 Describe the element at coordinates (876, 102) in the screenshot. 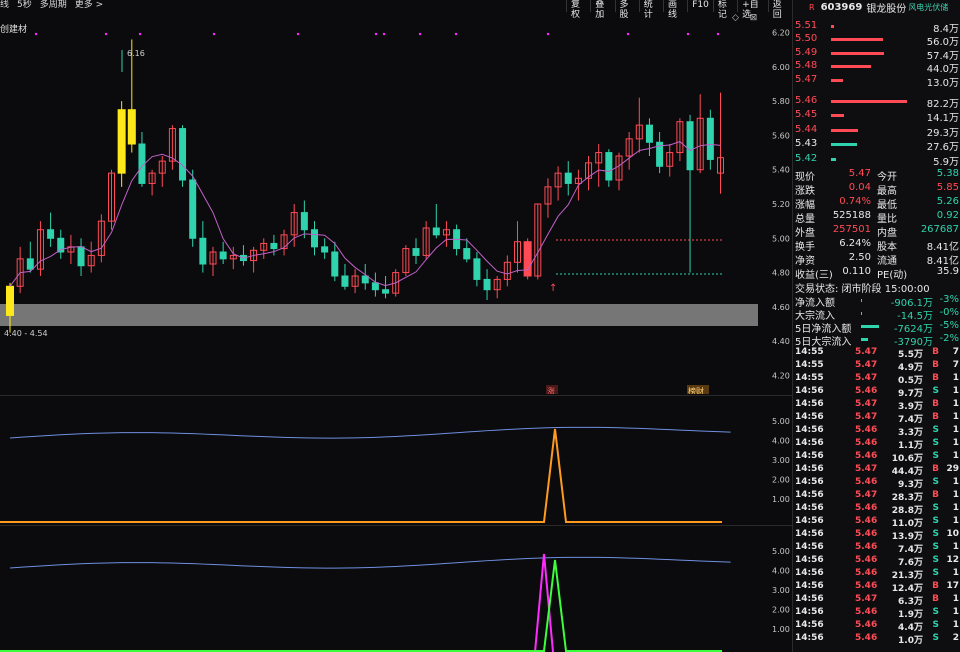

I see `bid-row: 5.46 82.2万` at that location.